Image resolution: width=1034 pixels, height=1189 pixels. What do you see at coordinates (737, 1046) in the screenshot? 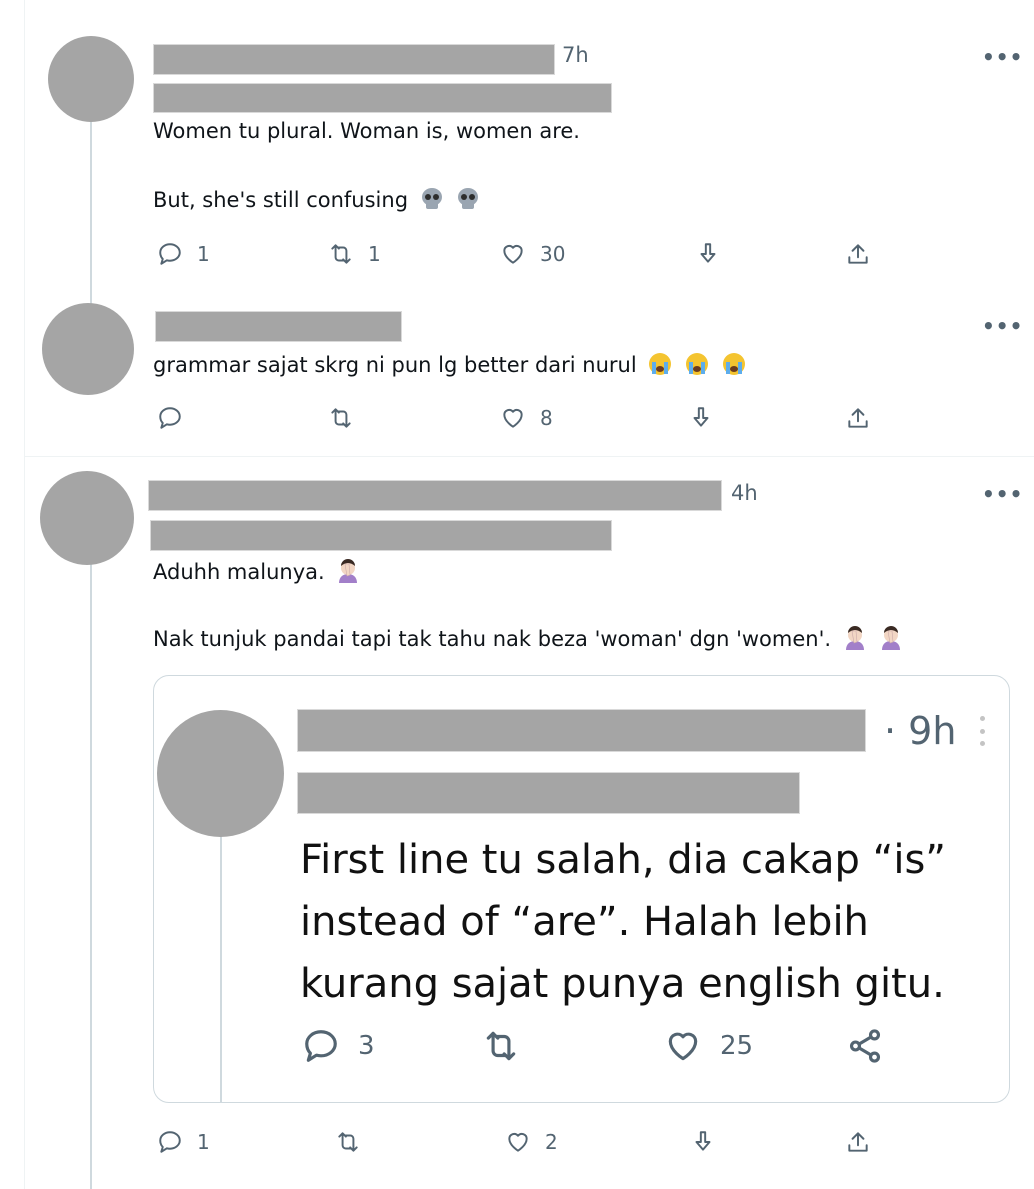
I see `like-count: 25` at bounding box center [737, 1046].